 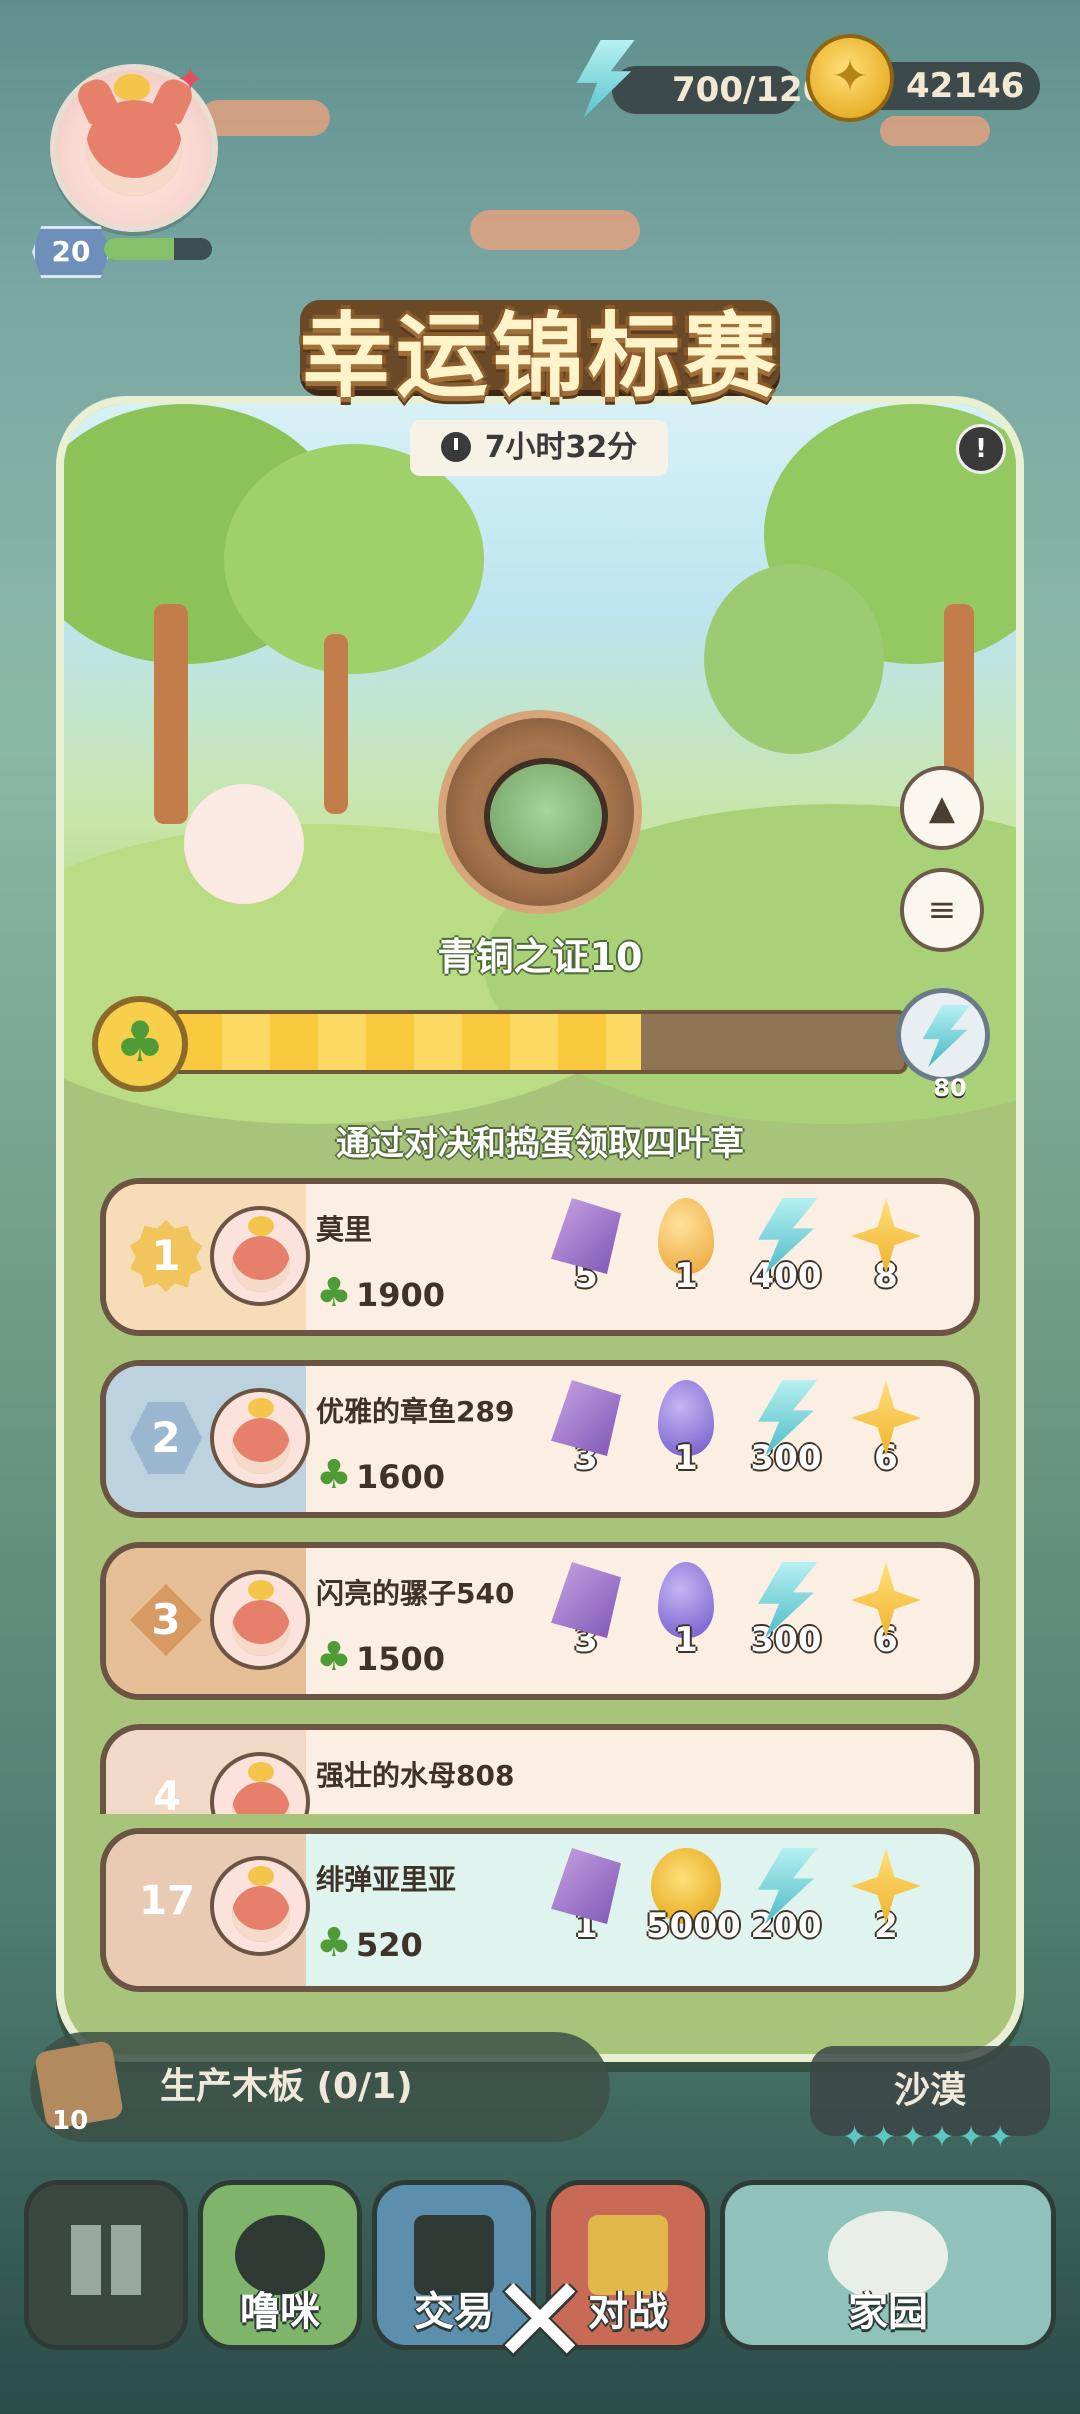 What do you see at coordinates (401, 1477) in the screenshot?
I see `clover-score: 1600` at bounding box center [401, 1477].